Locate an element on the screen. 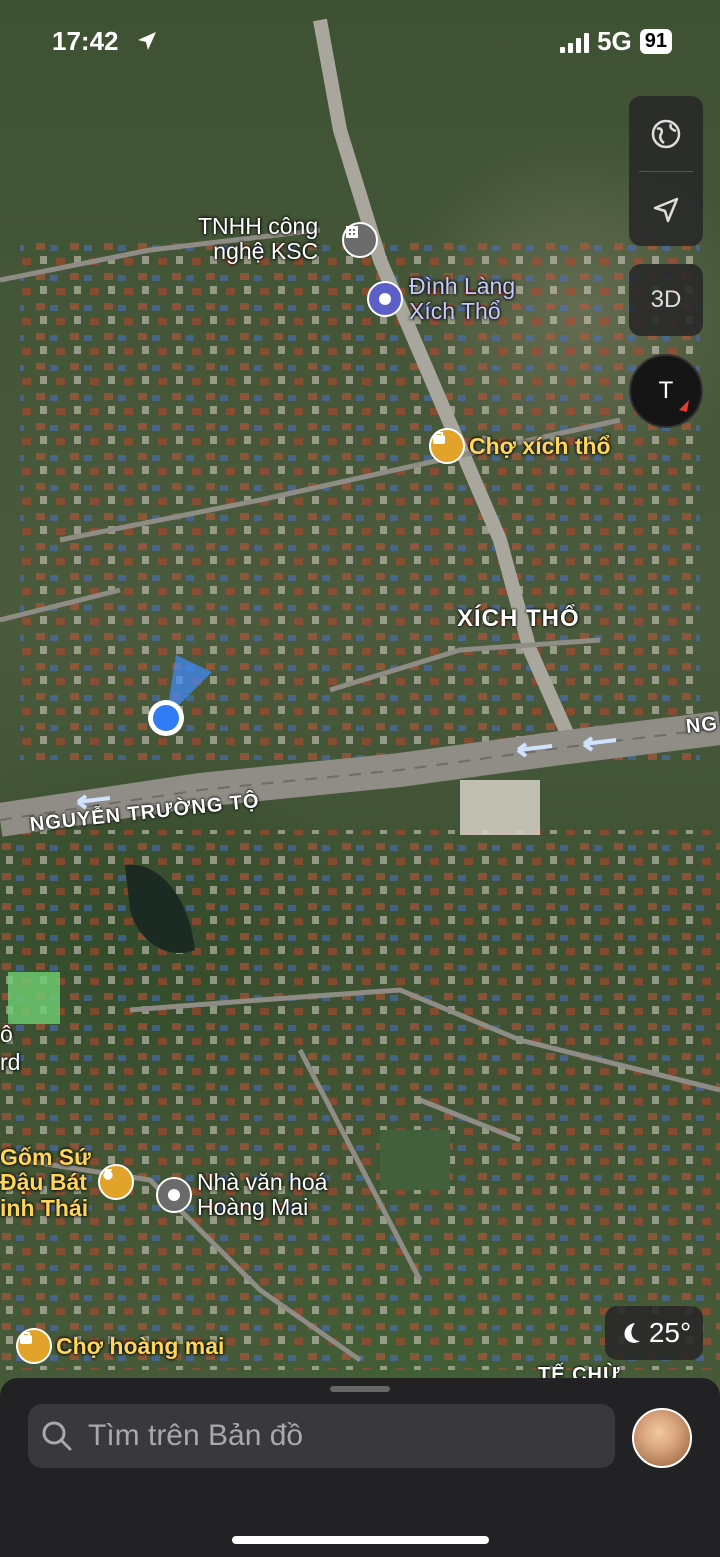 This screenshot has width=720, height=1557. poi-label-tnhh: TNHH công nghệ KSC is located at coordinates (258, 239).